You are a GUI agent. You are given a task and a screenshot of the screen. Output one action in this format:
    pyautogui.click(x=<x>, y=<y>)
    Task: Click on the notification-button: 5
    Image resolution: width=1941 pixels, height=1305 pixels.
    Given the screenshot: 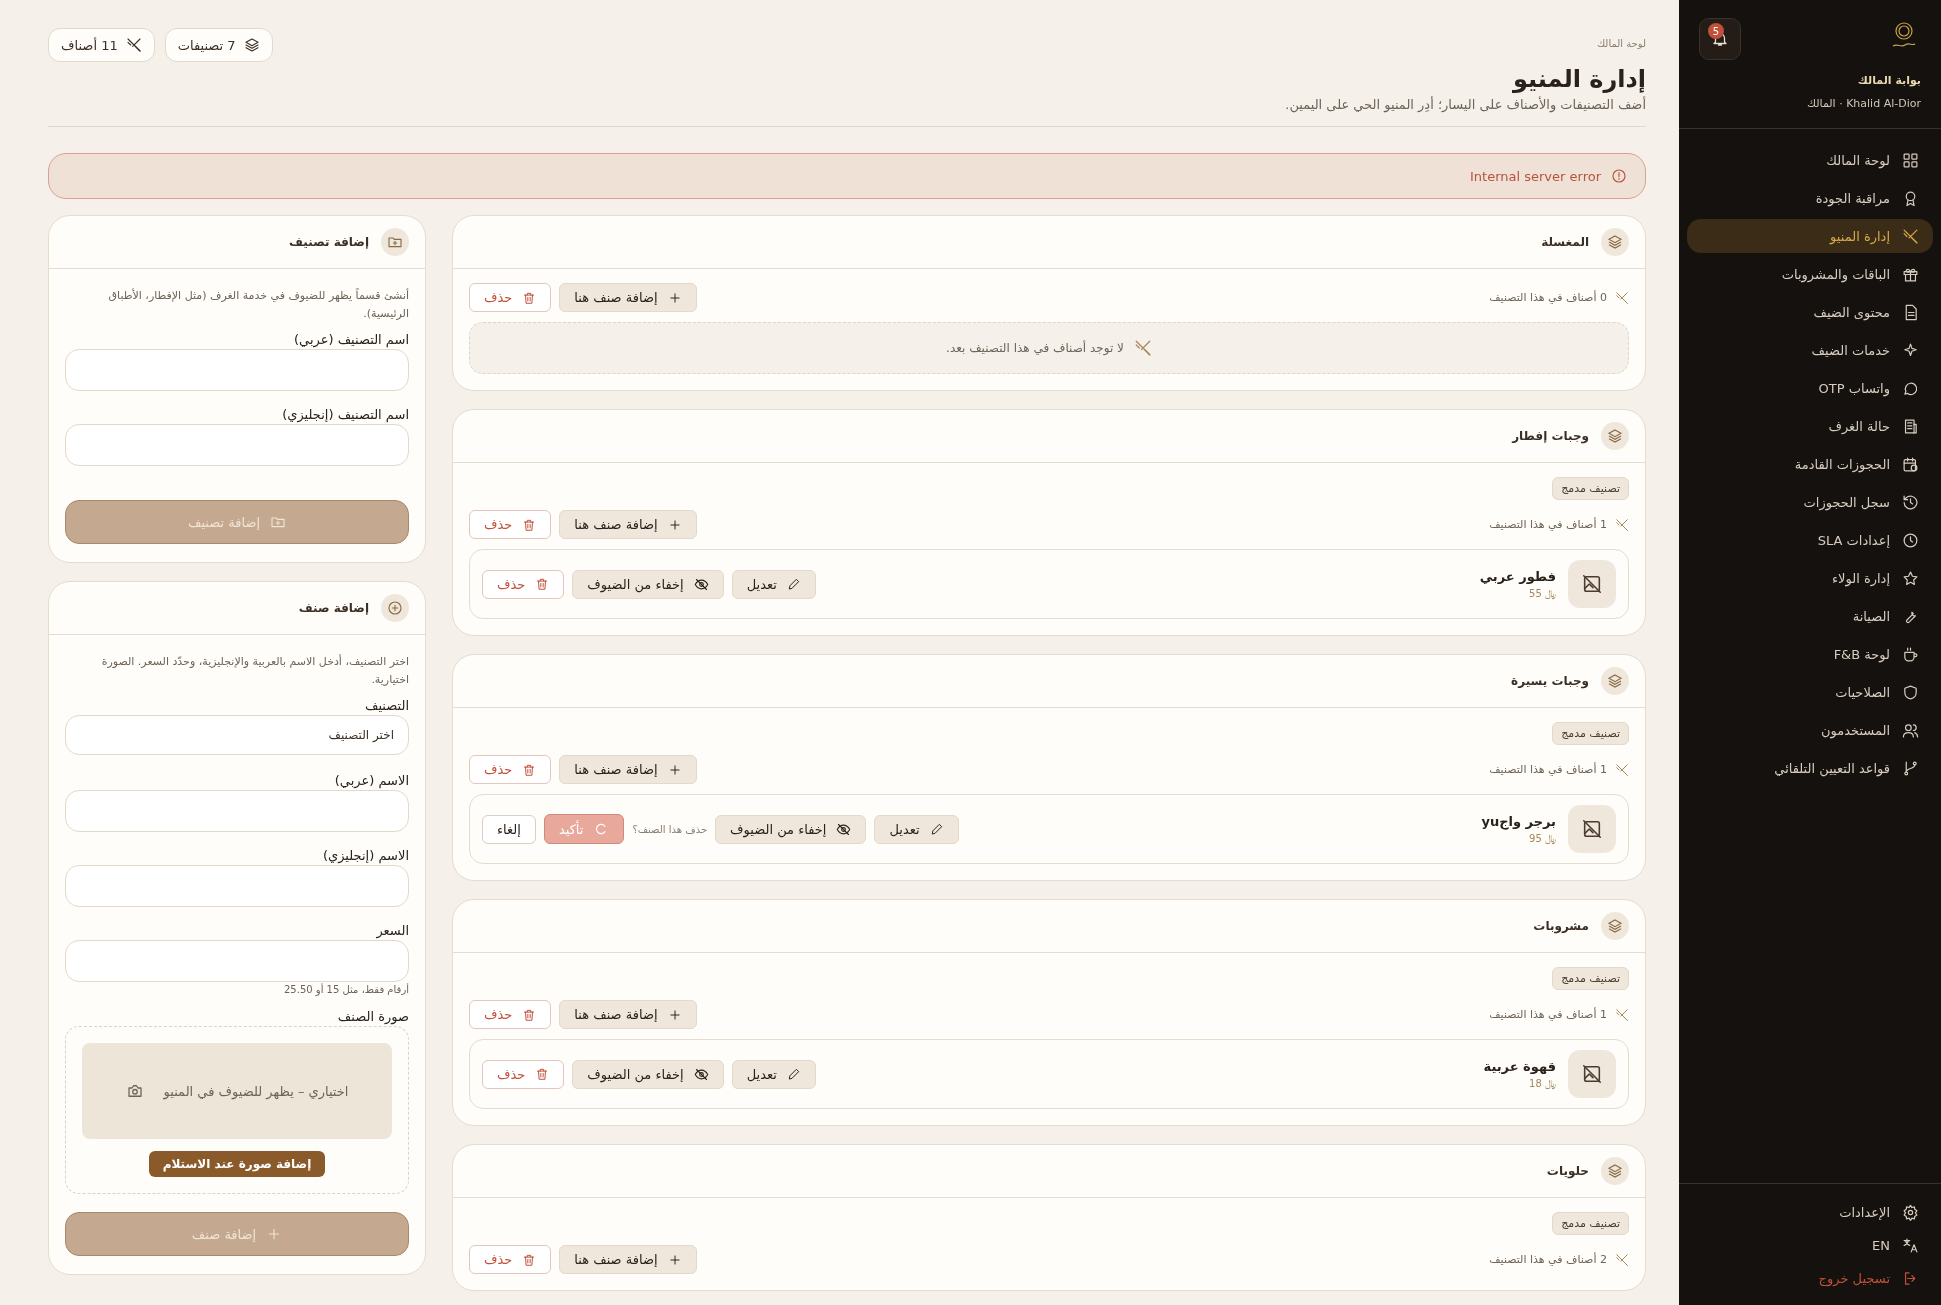 What is the action you would take?
    pyautogui.click(x=1720, y=39)
    